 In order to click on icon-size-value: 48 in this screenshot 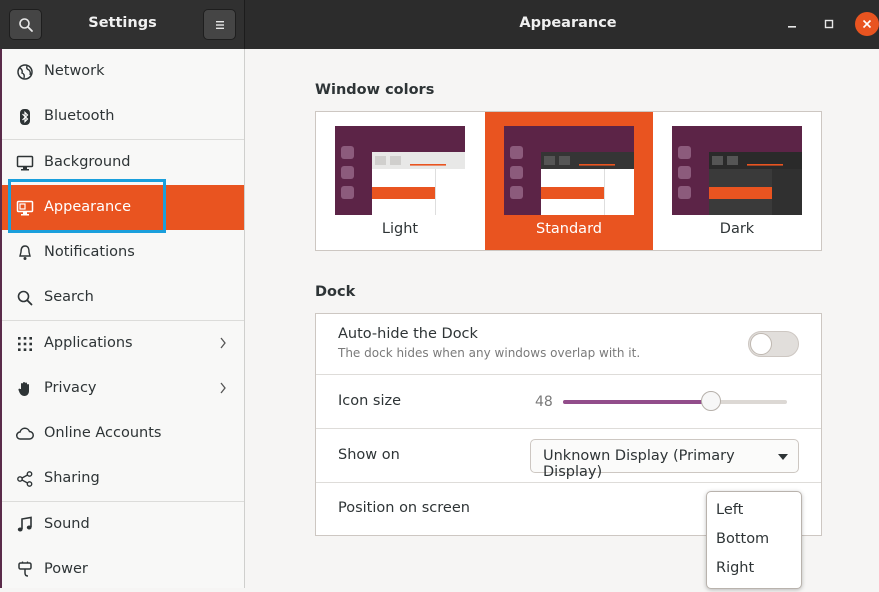, I will do `click(544, 402)`.